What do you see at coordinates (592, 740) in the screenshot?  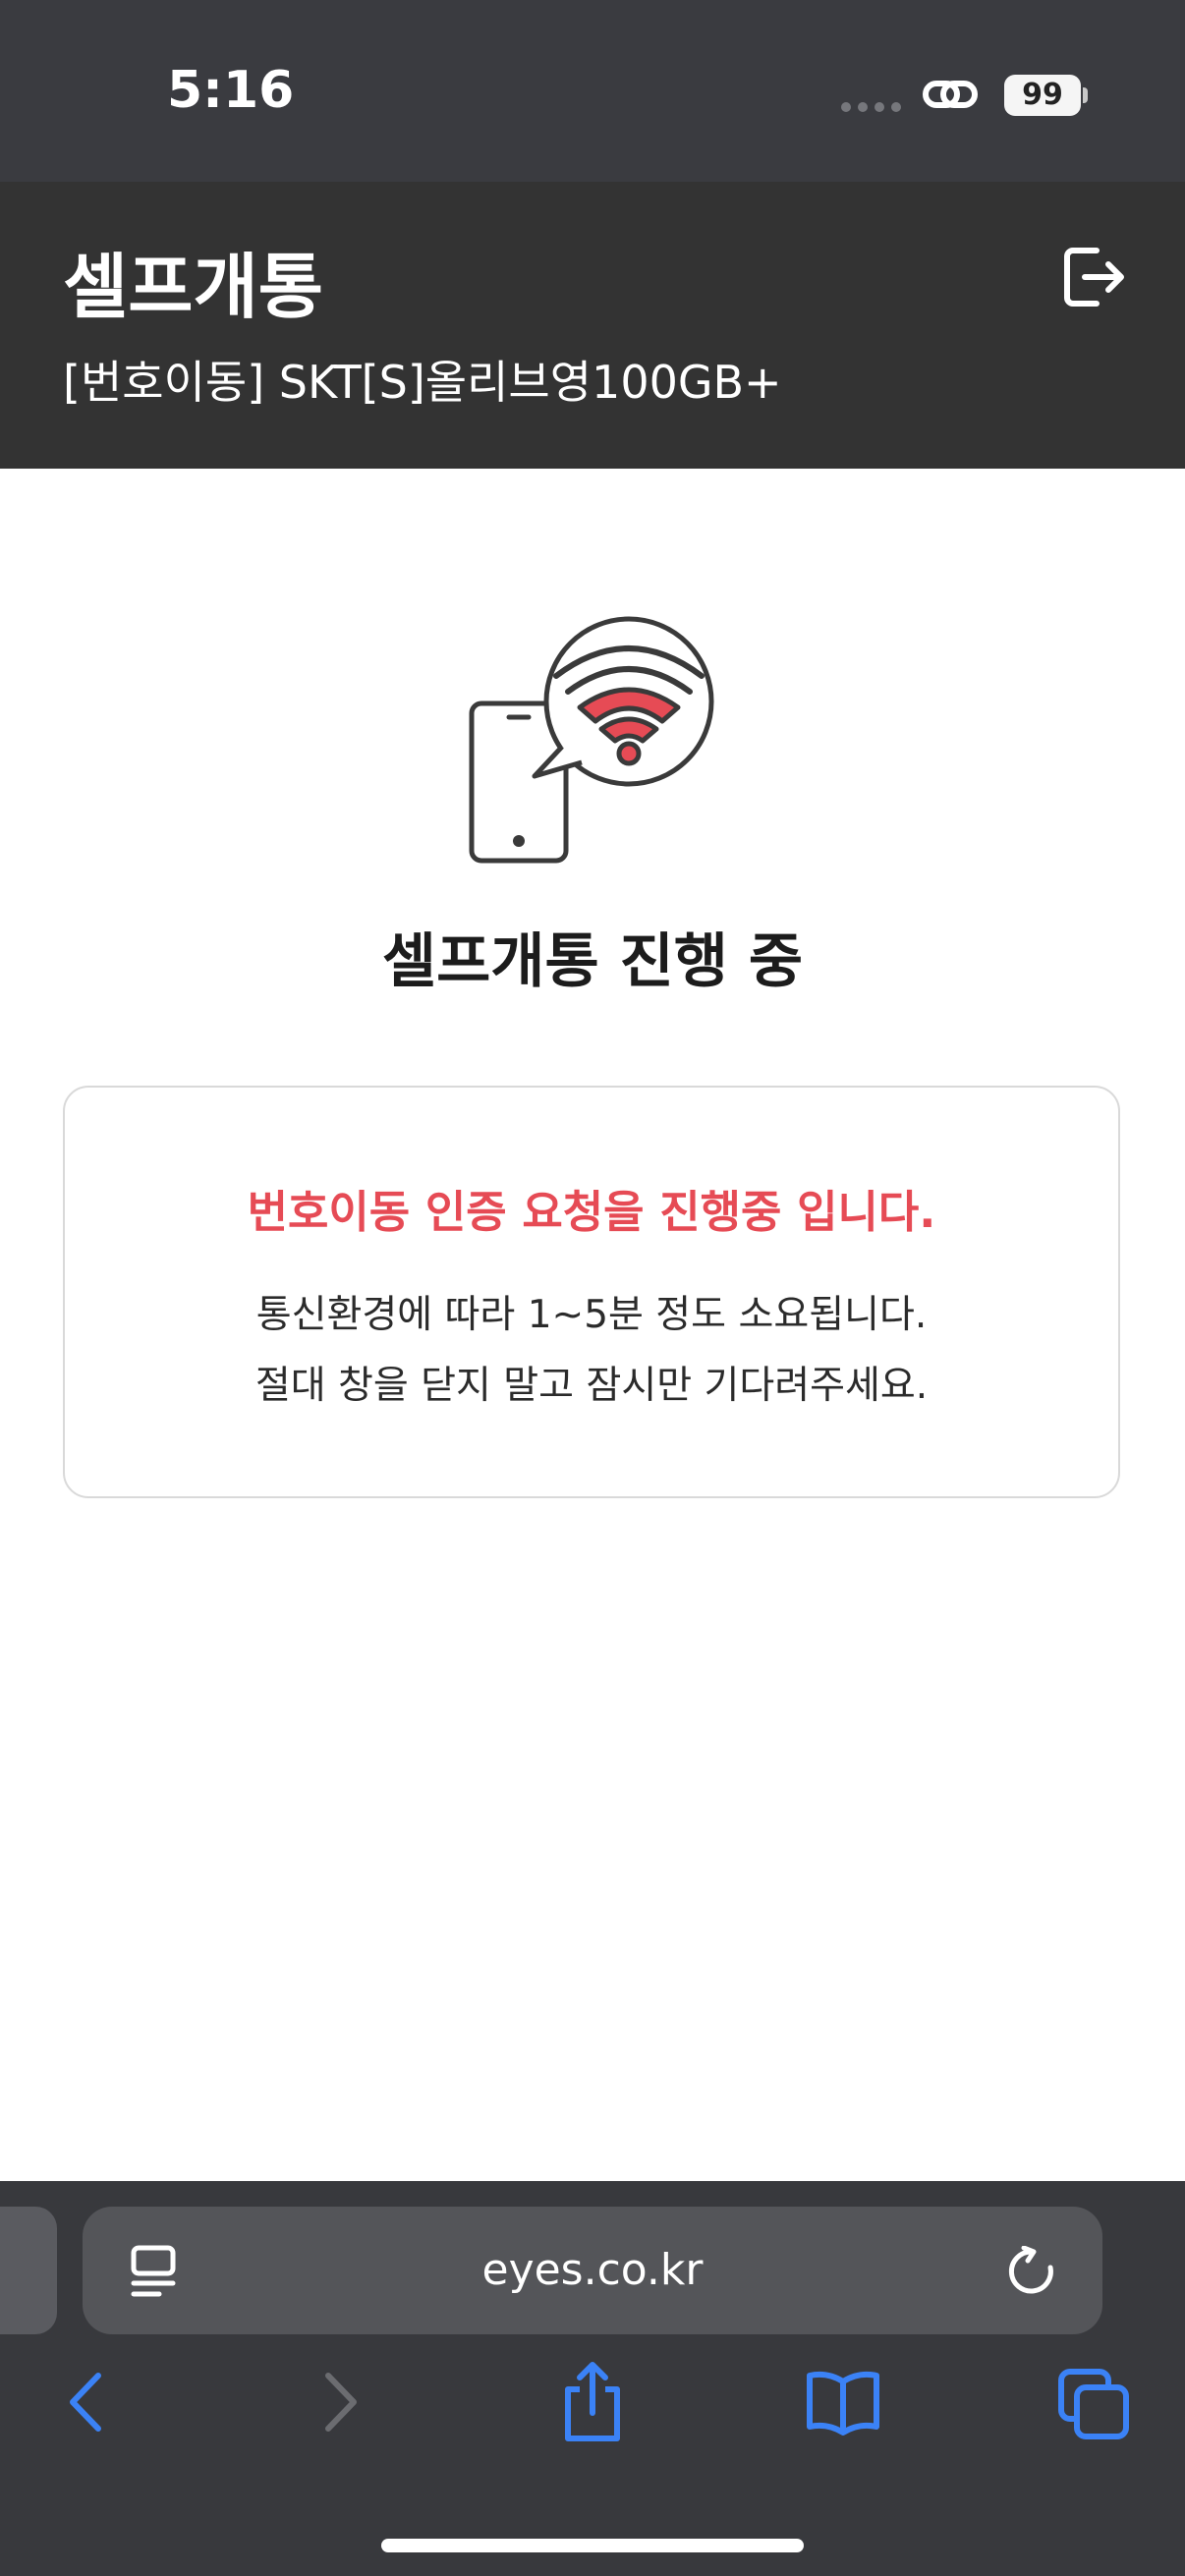 I see `phone-wifi-icon` at bounding box center [592, 740].